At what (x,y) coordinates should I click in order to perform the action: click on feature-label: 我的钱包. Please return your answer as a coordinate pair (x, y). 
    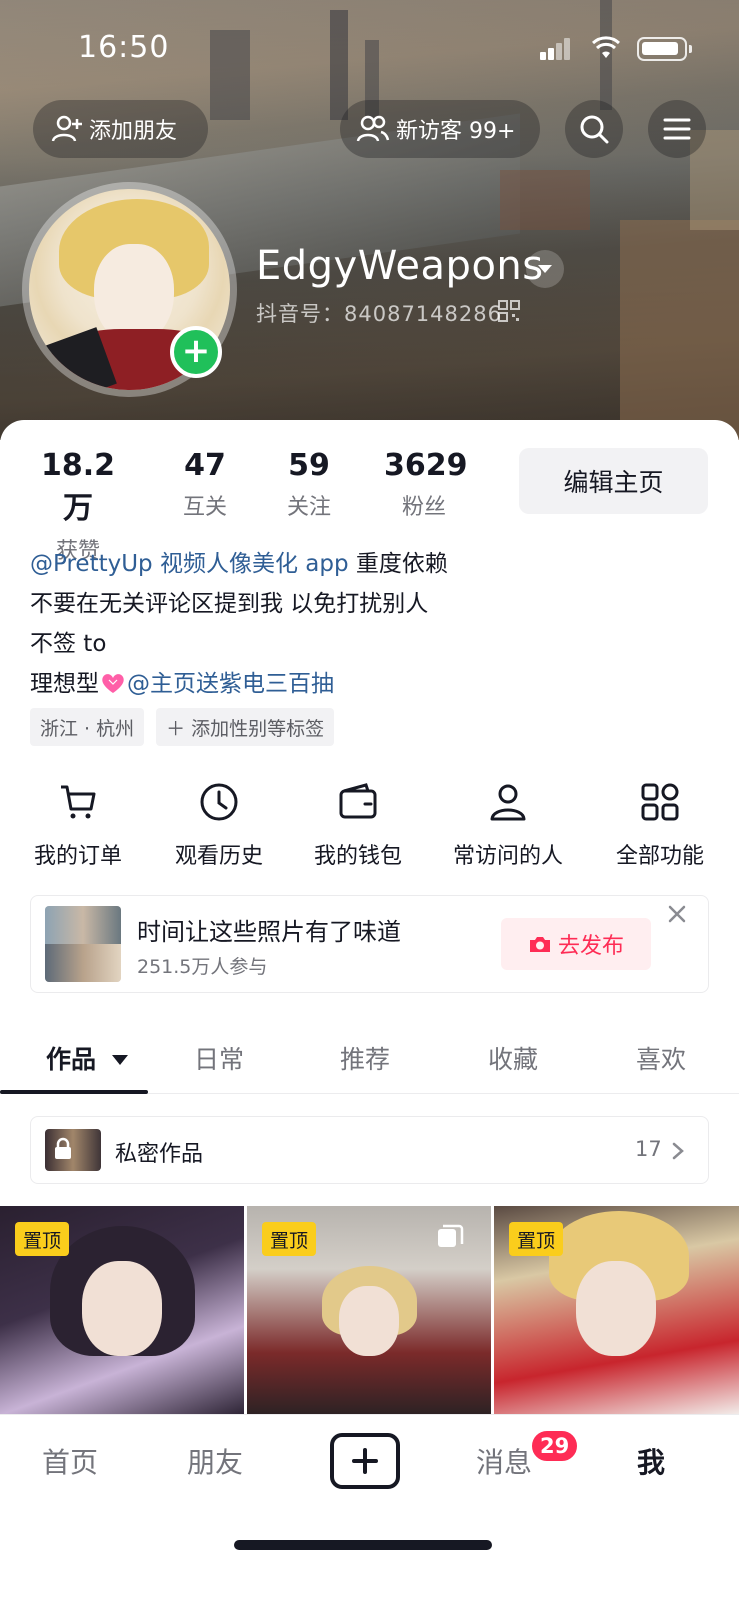
    Looking at the image, I should click on (357, 856).